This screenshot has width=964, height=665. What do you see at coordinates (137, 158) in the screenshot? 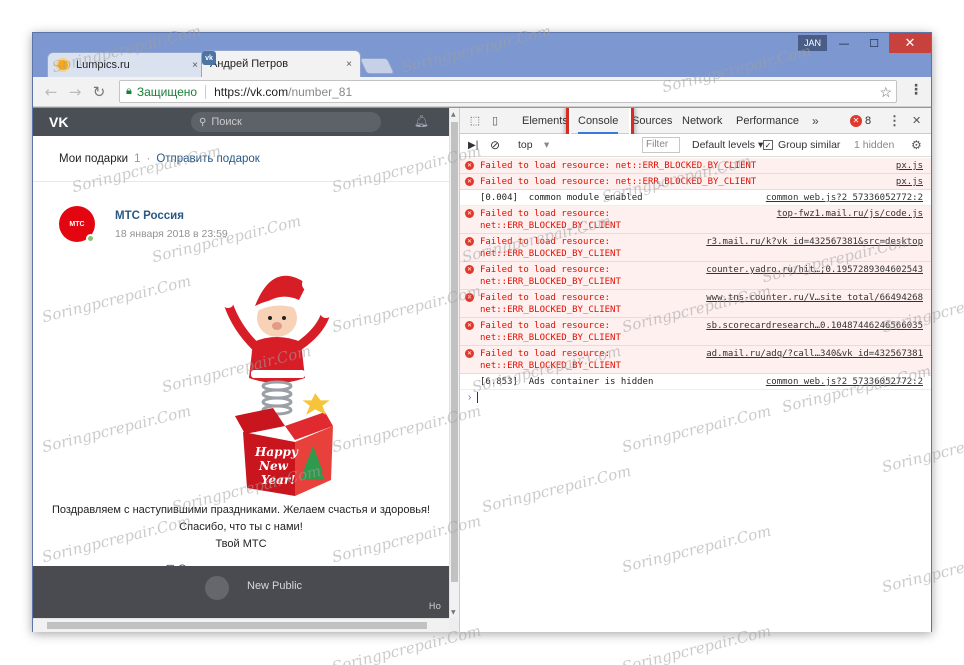
I see `gifts-count: 1` at bounding box center [137, 158].